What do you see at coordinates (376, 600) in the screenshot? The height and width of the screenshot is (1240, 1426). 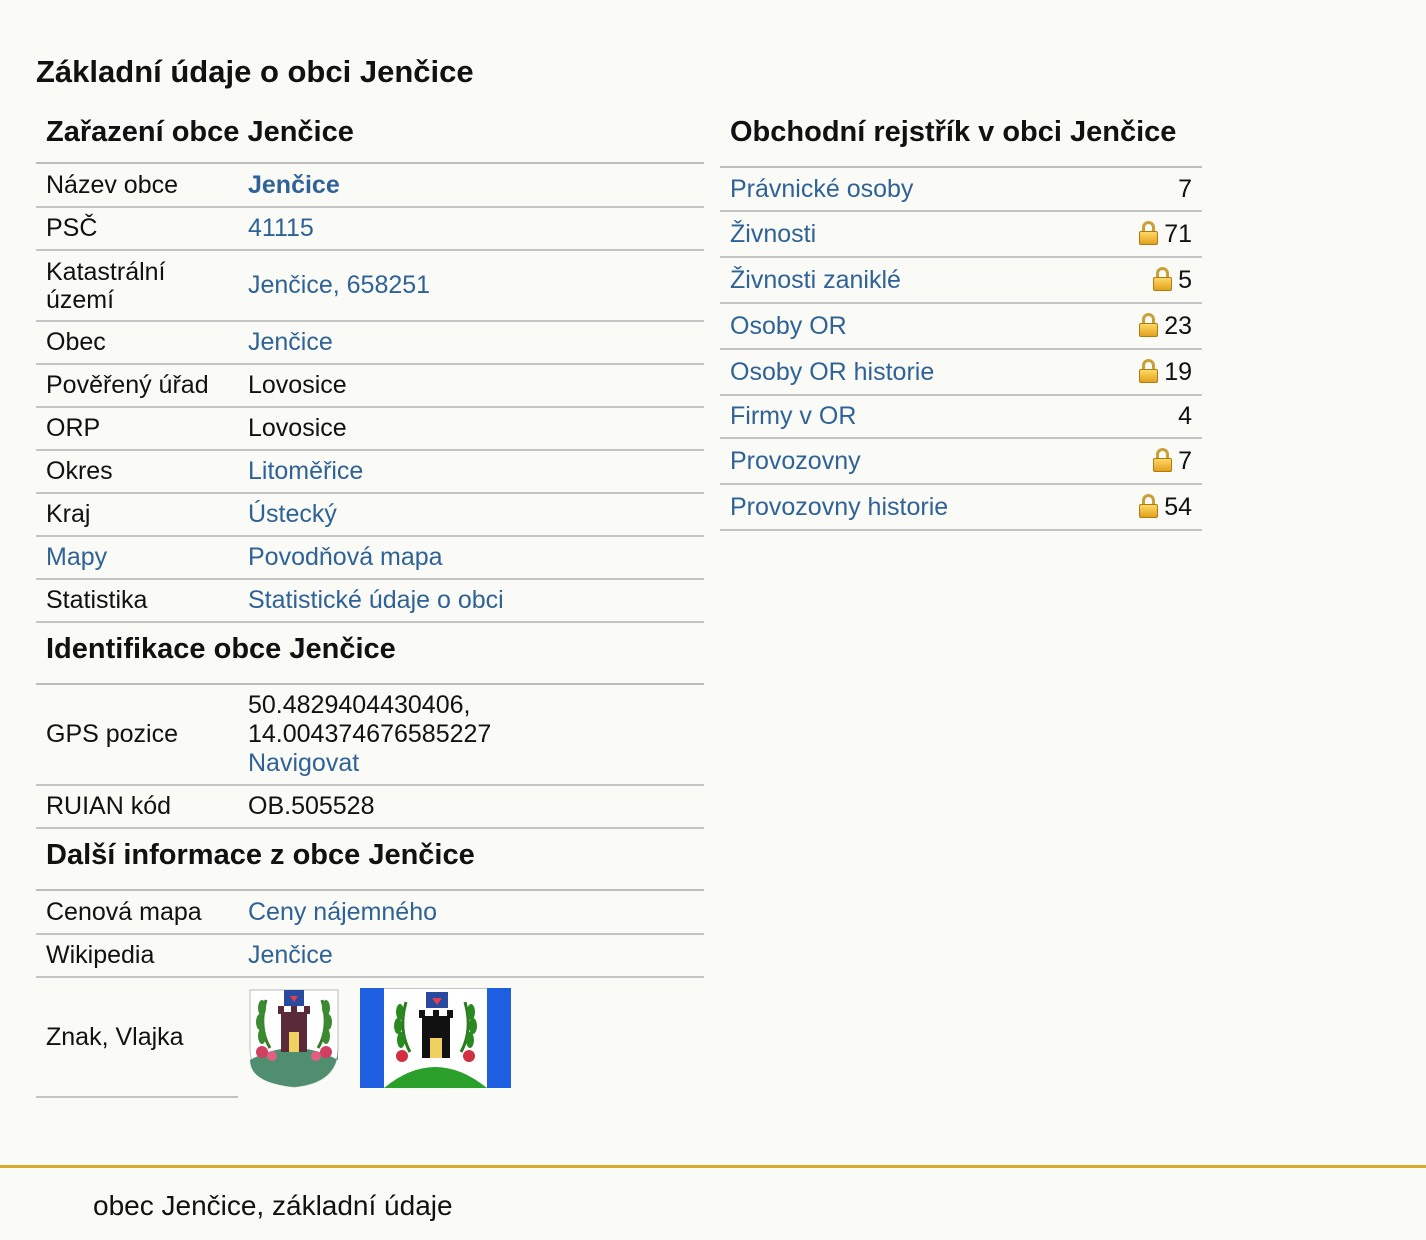 I see `statistics-link: Statistické údaje o obci` at bounding box center [376, 600].